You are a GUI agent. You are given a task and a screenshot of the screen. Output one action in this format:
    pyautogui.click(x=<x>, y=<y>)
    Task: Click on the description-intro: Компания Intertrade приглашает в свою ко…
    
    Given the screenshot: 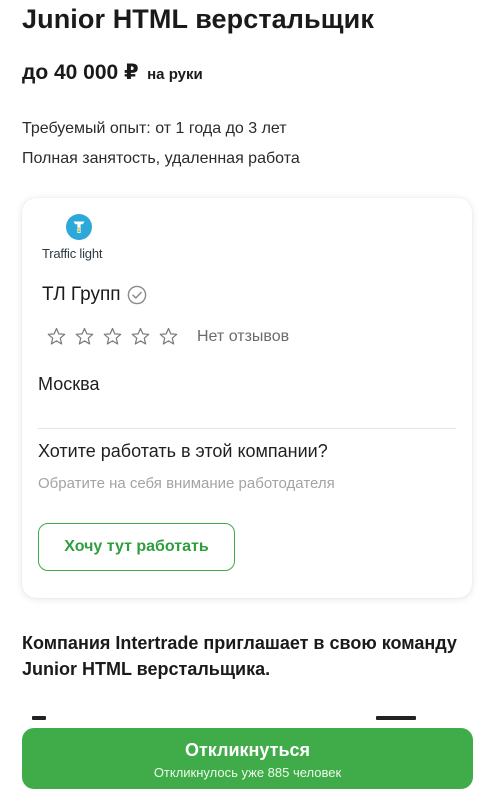 What is the action you would take?
    pyautogui.click(x=239, y=656)
    